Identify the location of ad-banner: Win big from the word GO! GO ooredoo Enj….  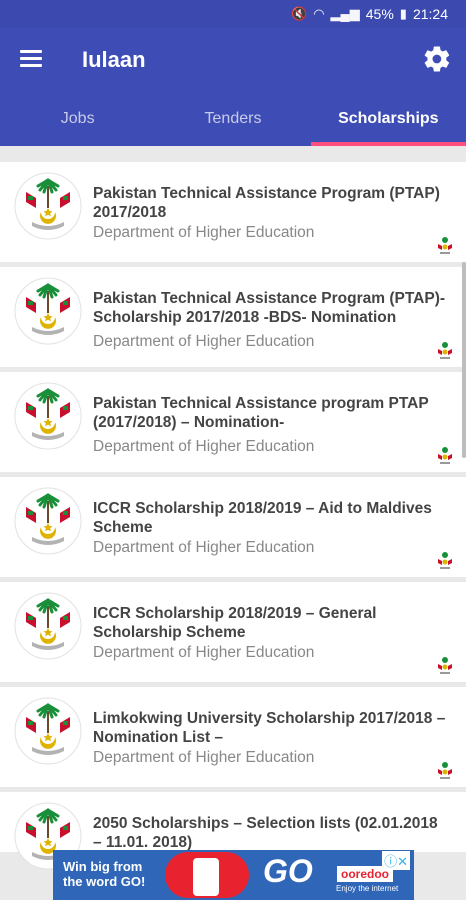
(233, 875).